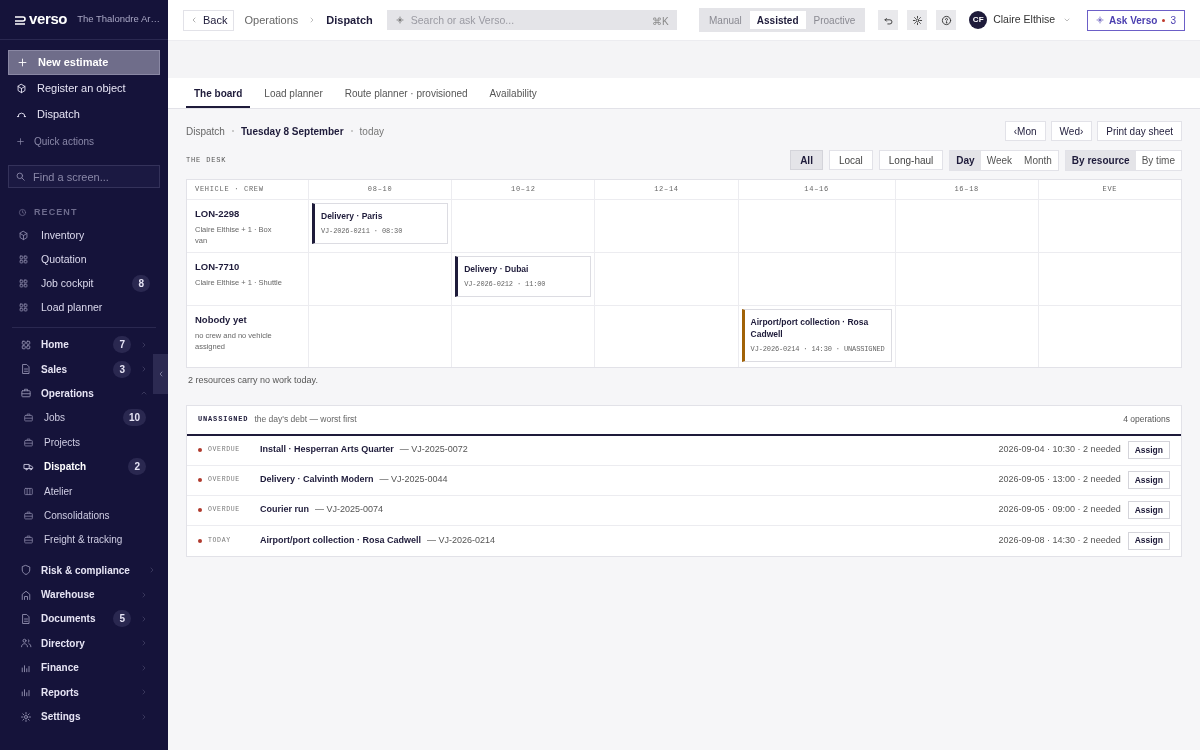 The image size is (1200, 750). What do you see at coordinates (209, 20) in the screenshot?
I see `back-button: Back` at bounding box center [209, 20].